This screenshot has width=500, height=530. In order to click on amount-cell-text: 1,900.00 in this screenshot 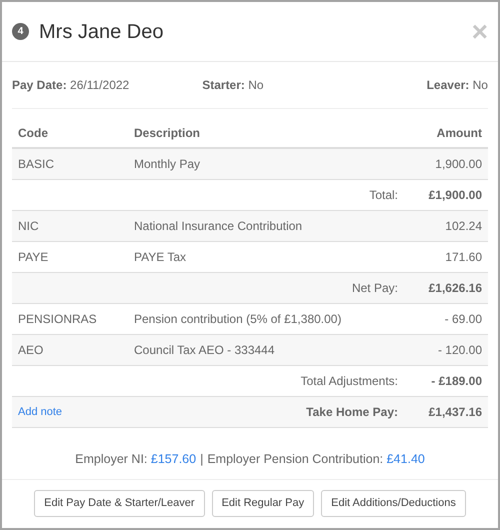, I will do `click(458, 164)`.